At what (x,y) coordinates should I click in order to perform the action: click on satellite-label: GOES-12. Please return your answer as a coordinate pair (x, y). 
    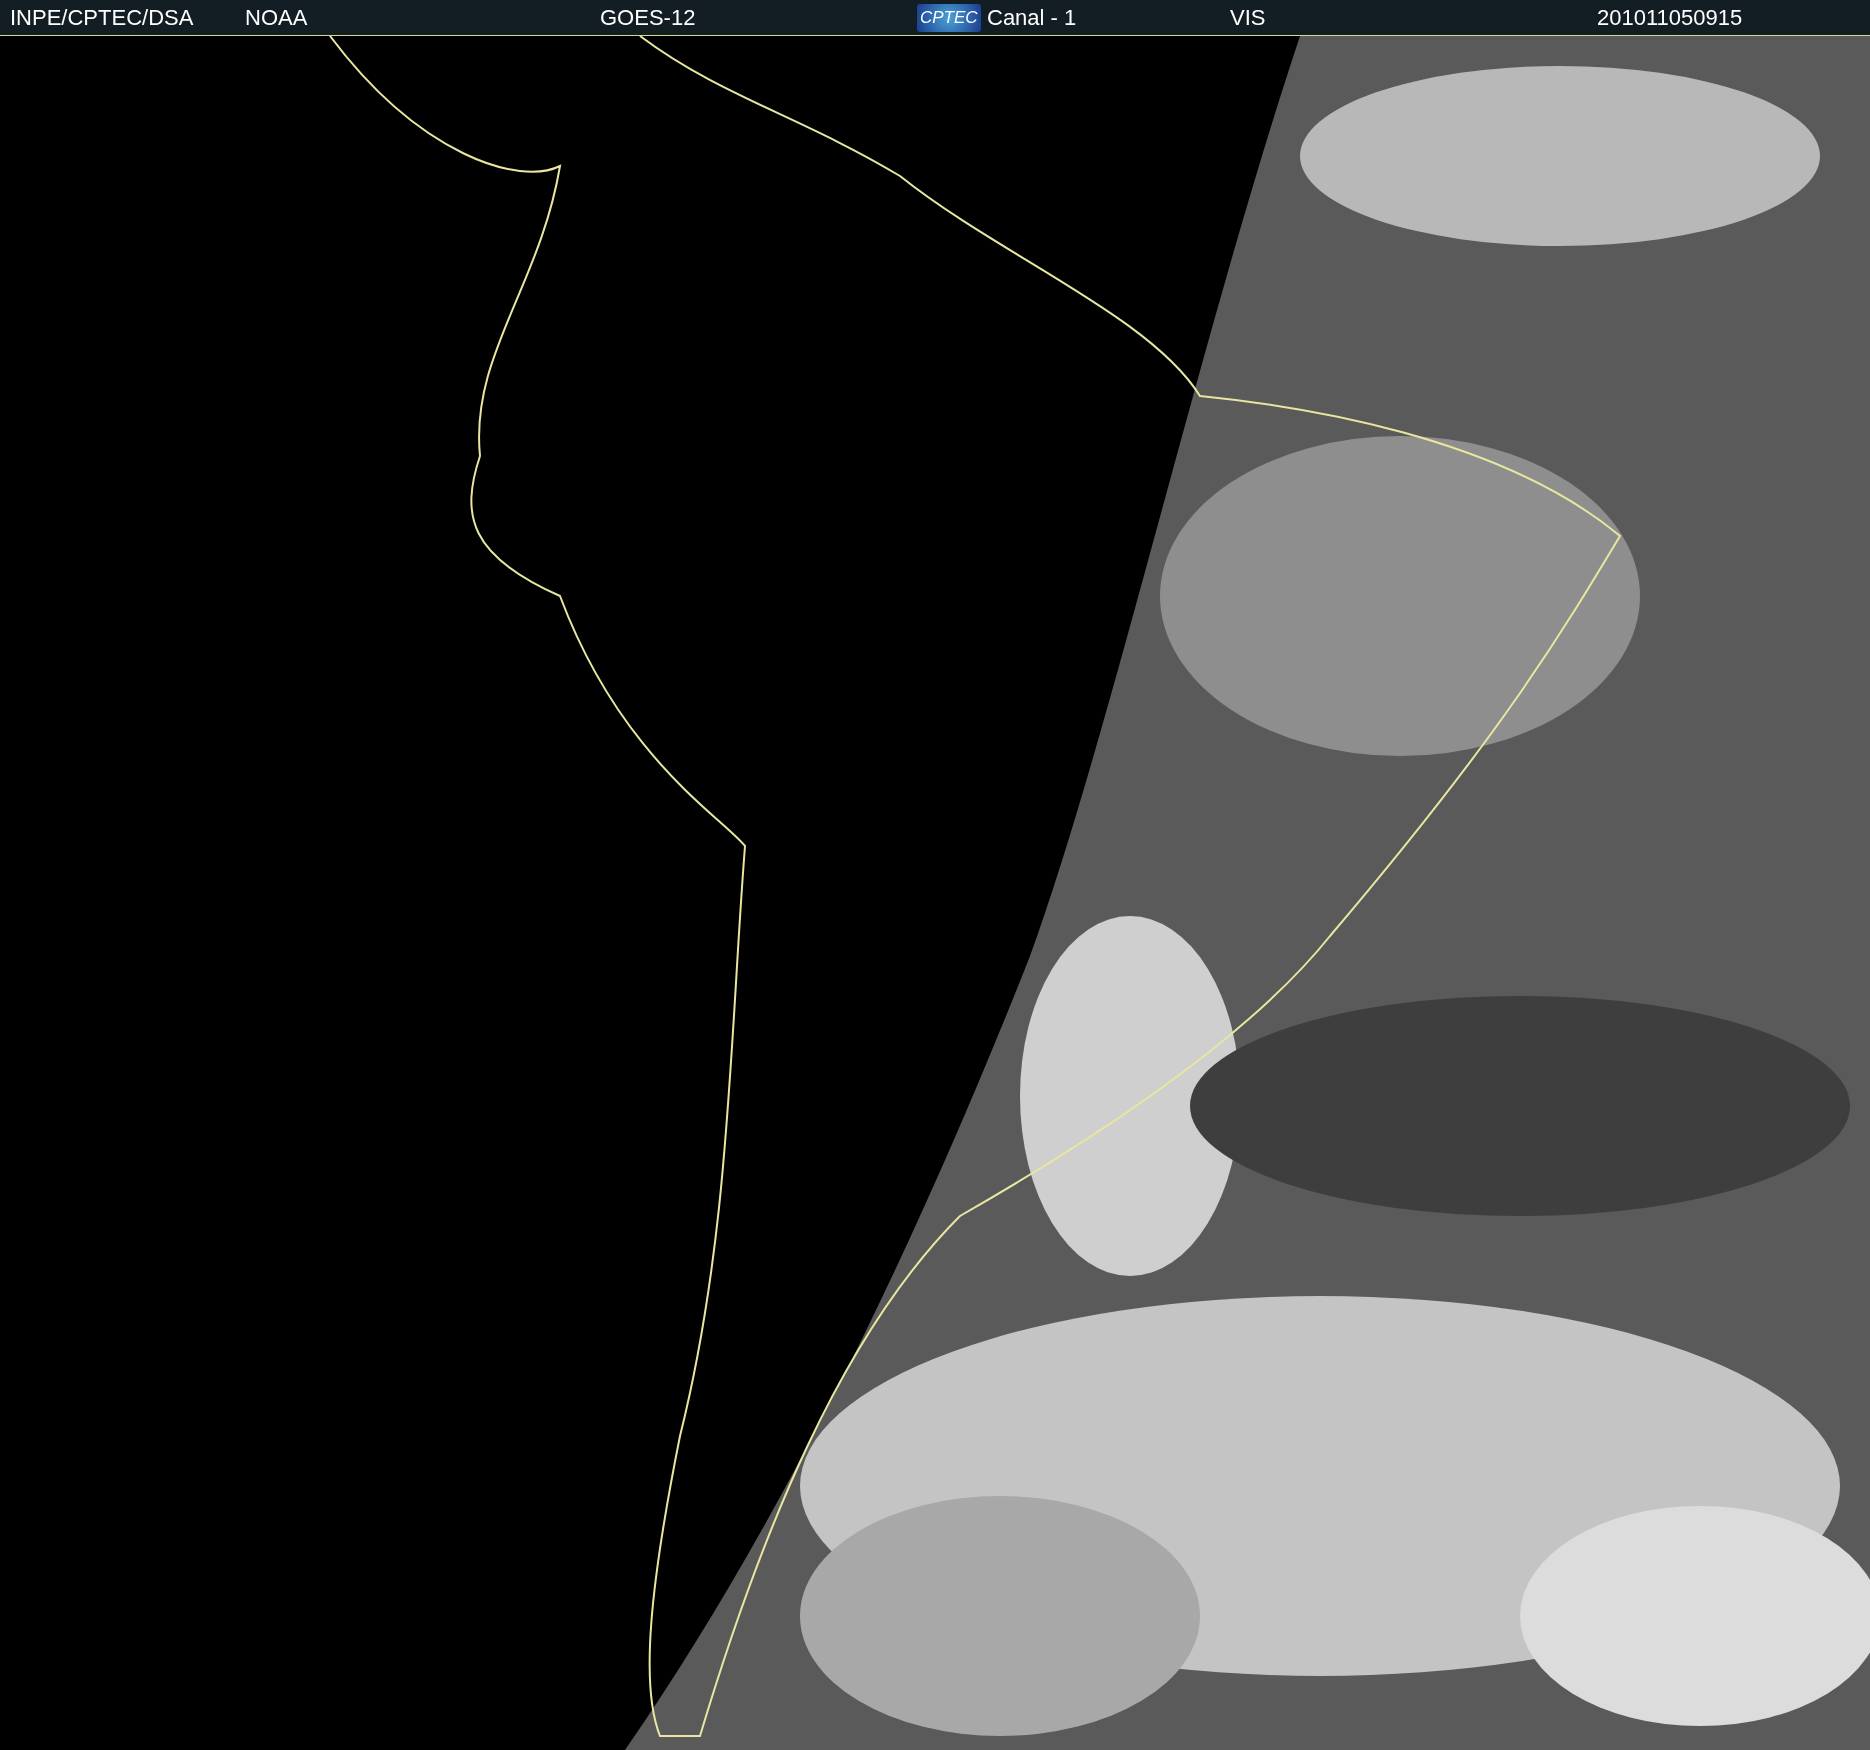
    Looking at the image, I should click on (648, 17).